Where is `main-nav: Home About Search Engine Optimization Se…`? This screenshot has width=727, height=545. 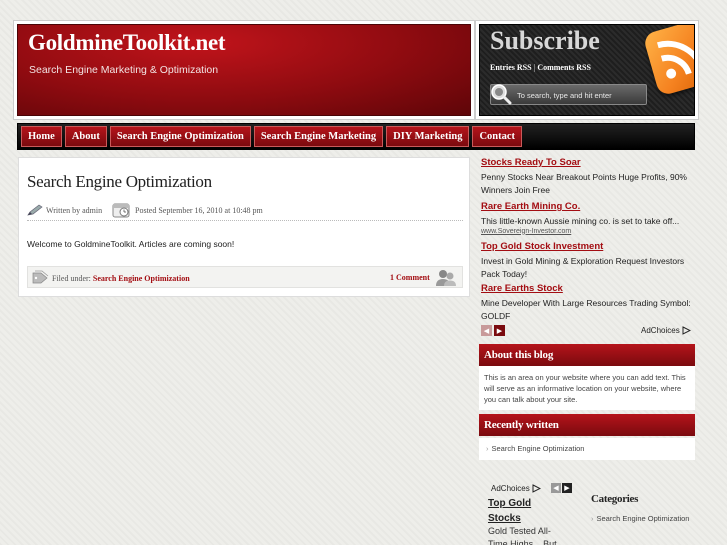
main-nav: Home About Search Engine Optimization Se… is located at coordinates (356, 136).